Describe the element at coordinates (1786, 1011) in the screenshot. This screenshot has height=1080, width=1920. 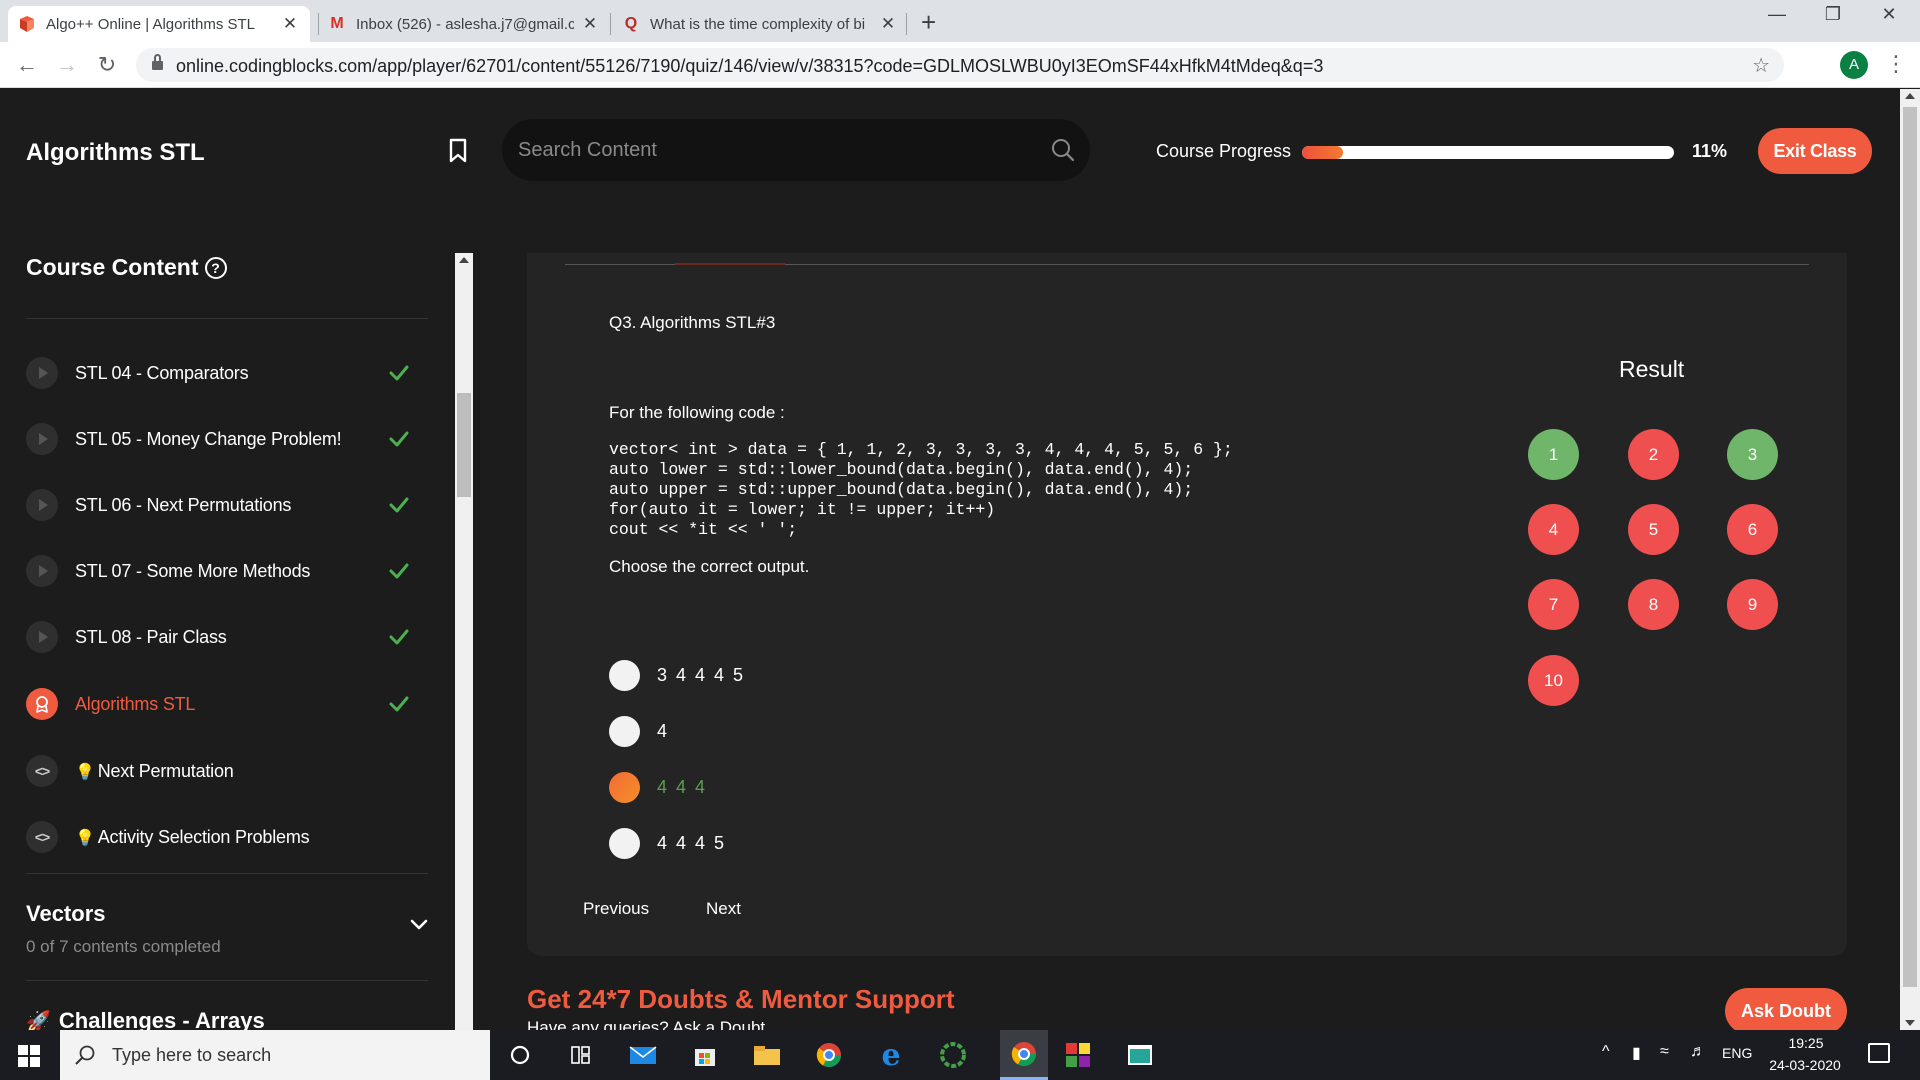
I see `ask-doubt-button: Ask Doubt` at that location.